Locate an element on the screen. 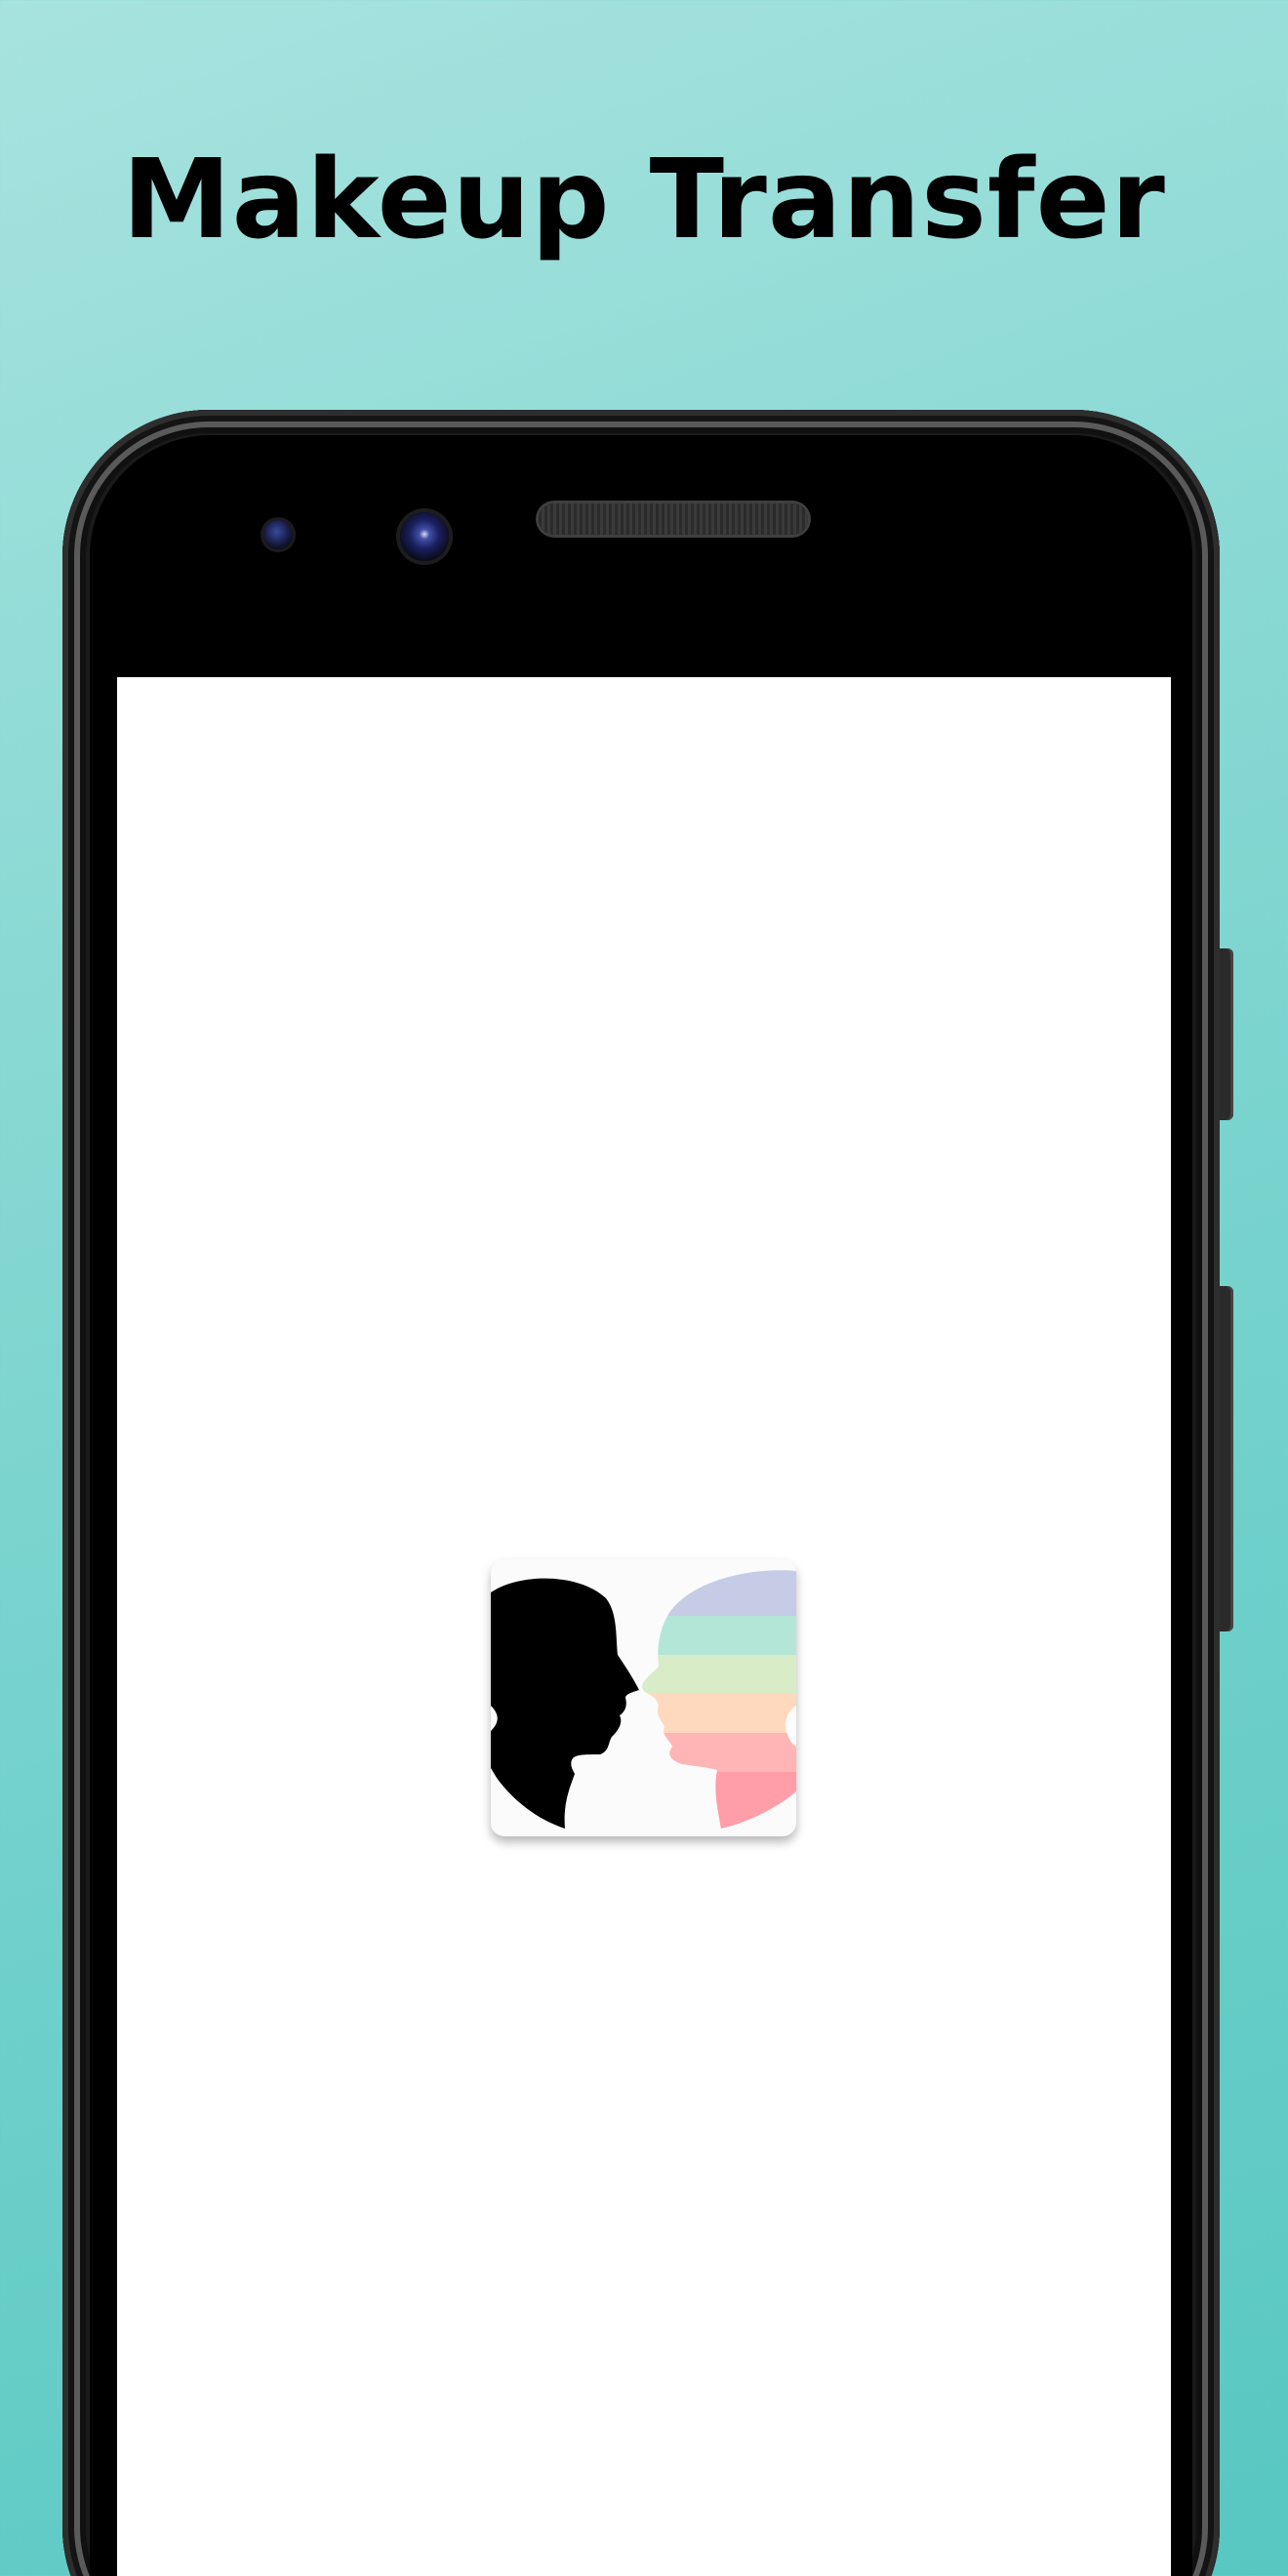  camera-icon is located at coordinates (424, 536).